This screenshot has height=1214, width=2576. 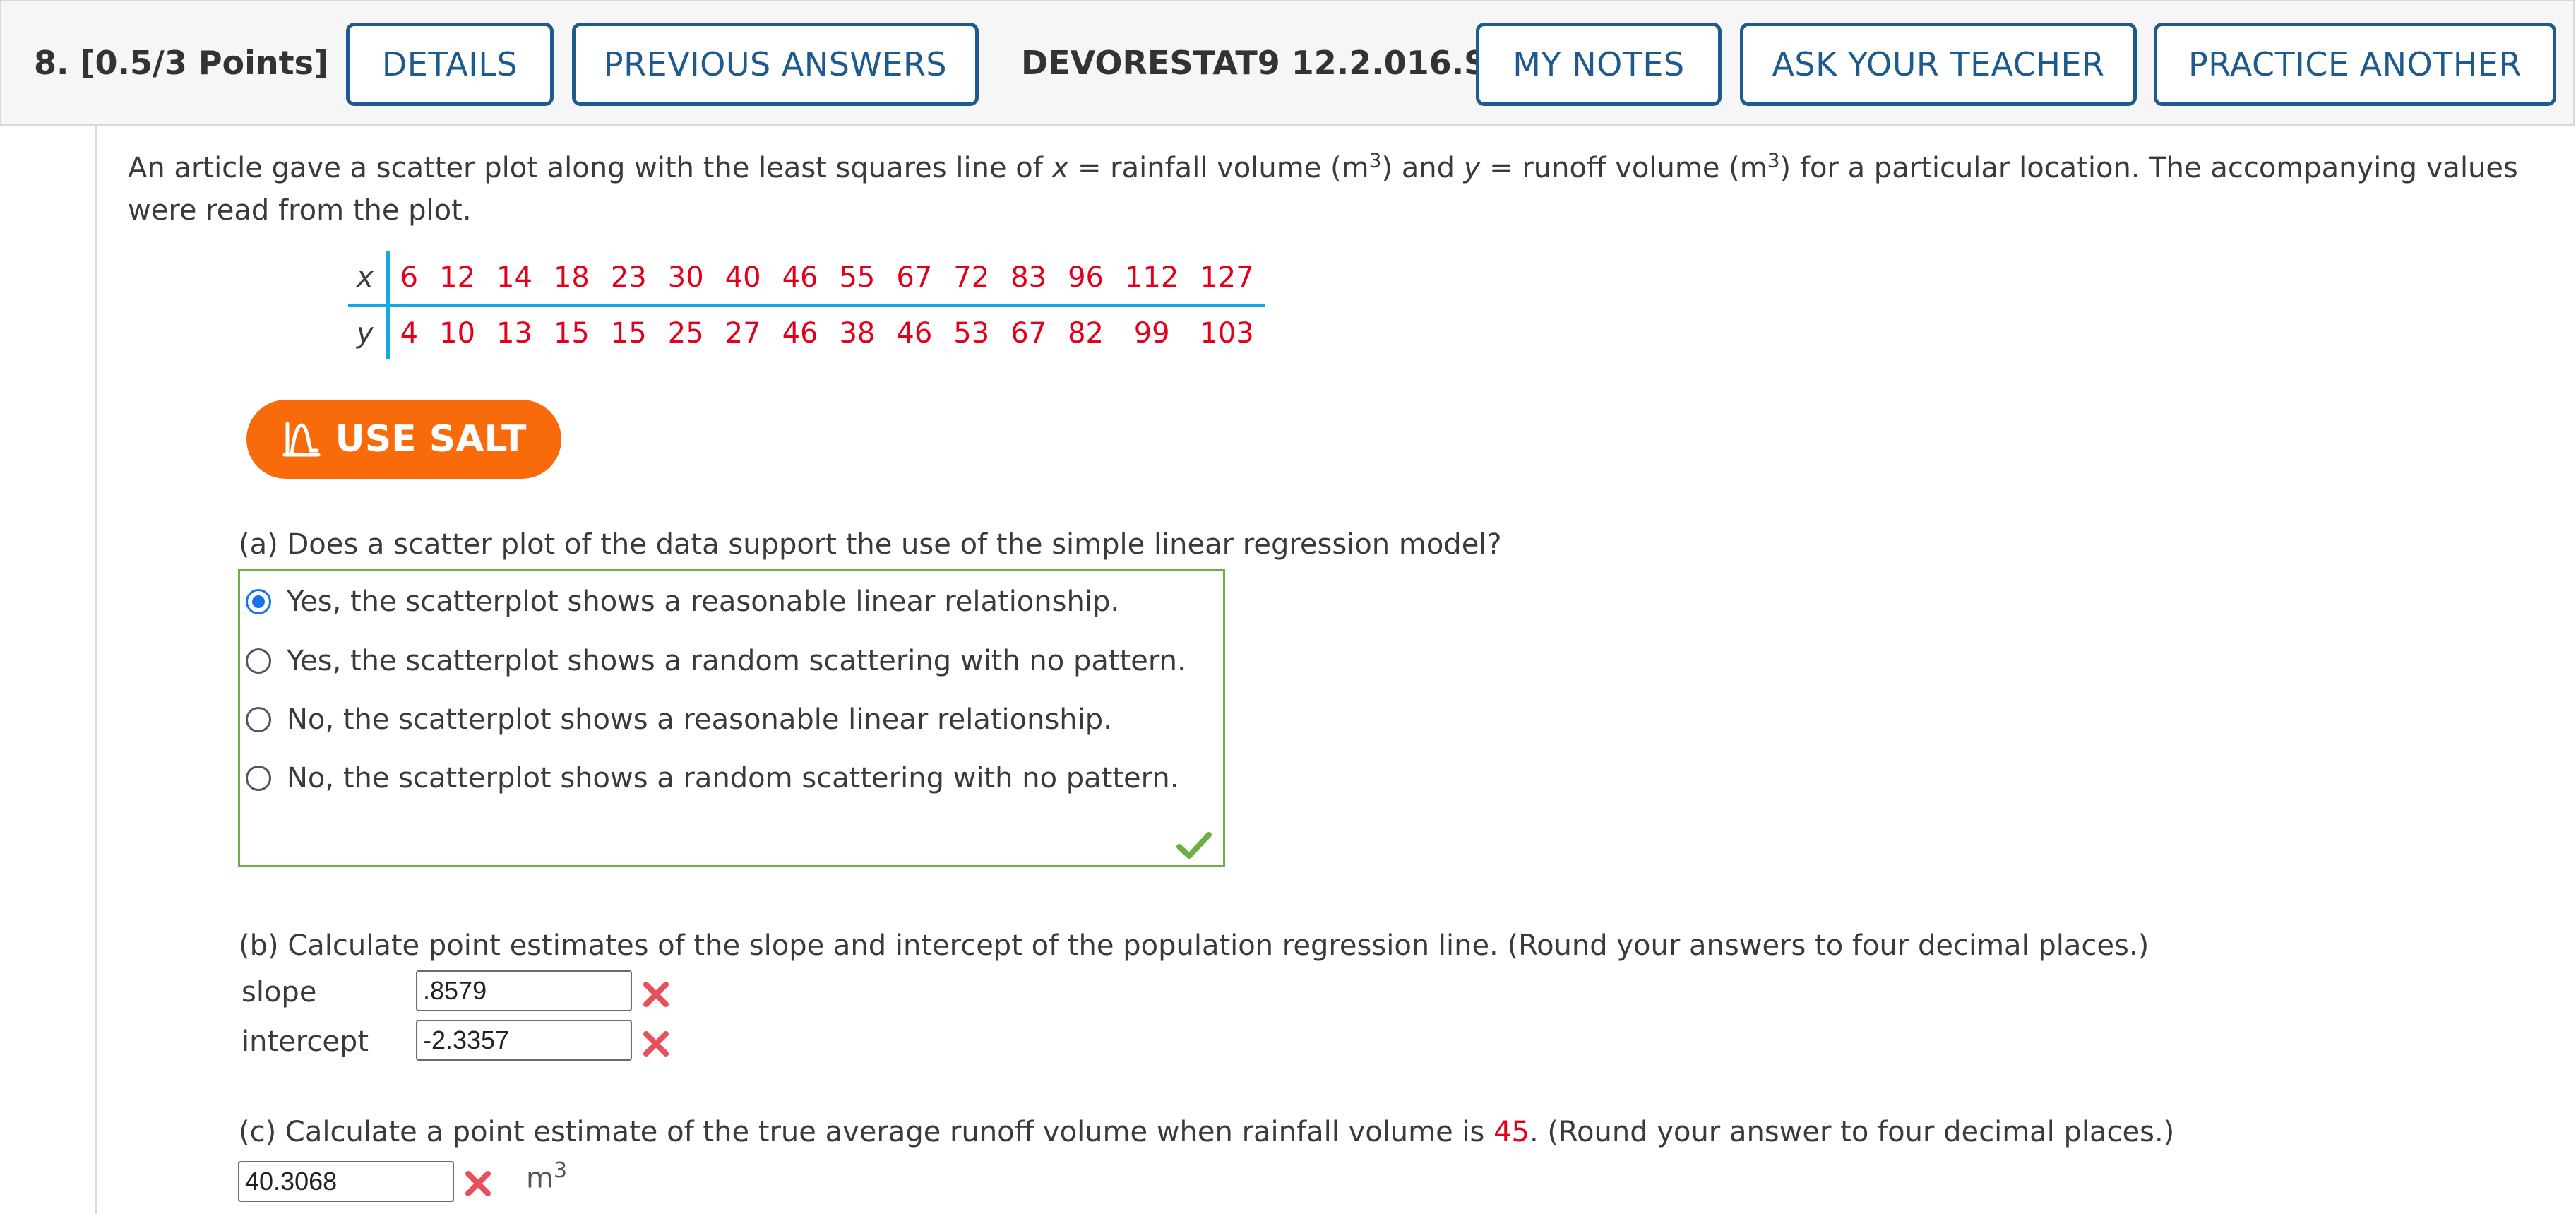 I want to click on table-cell-x: 83, so click(x=1029, y=279).